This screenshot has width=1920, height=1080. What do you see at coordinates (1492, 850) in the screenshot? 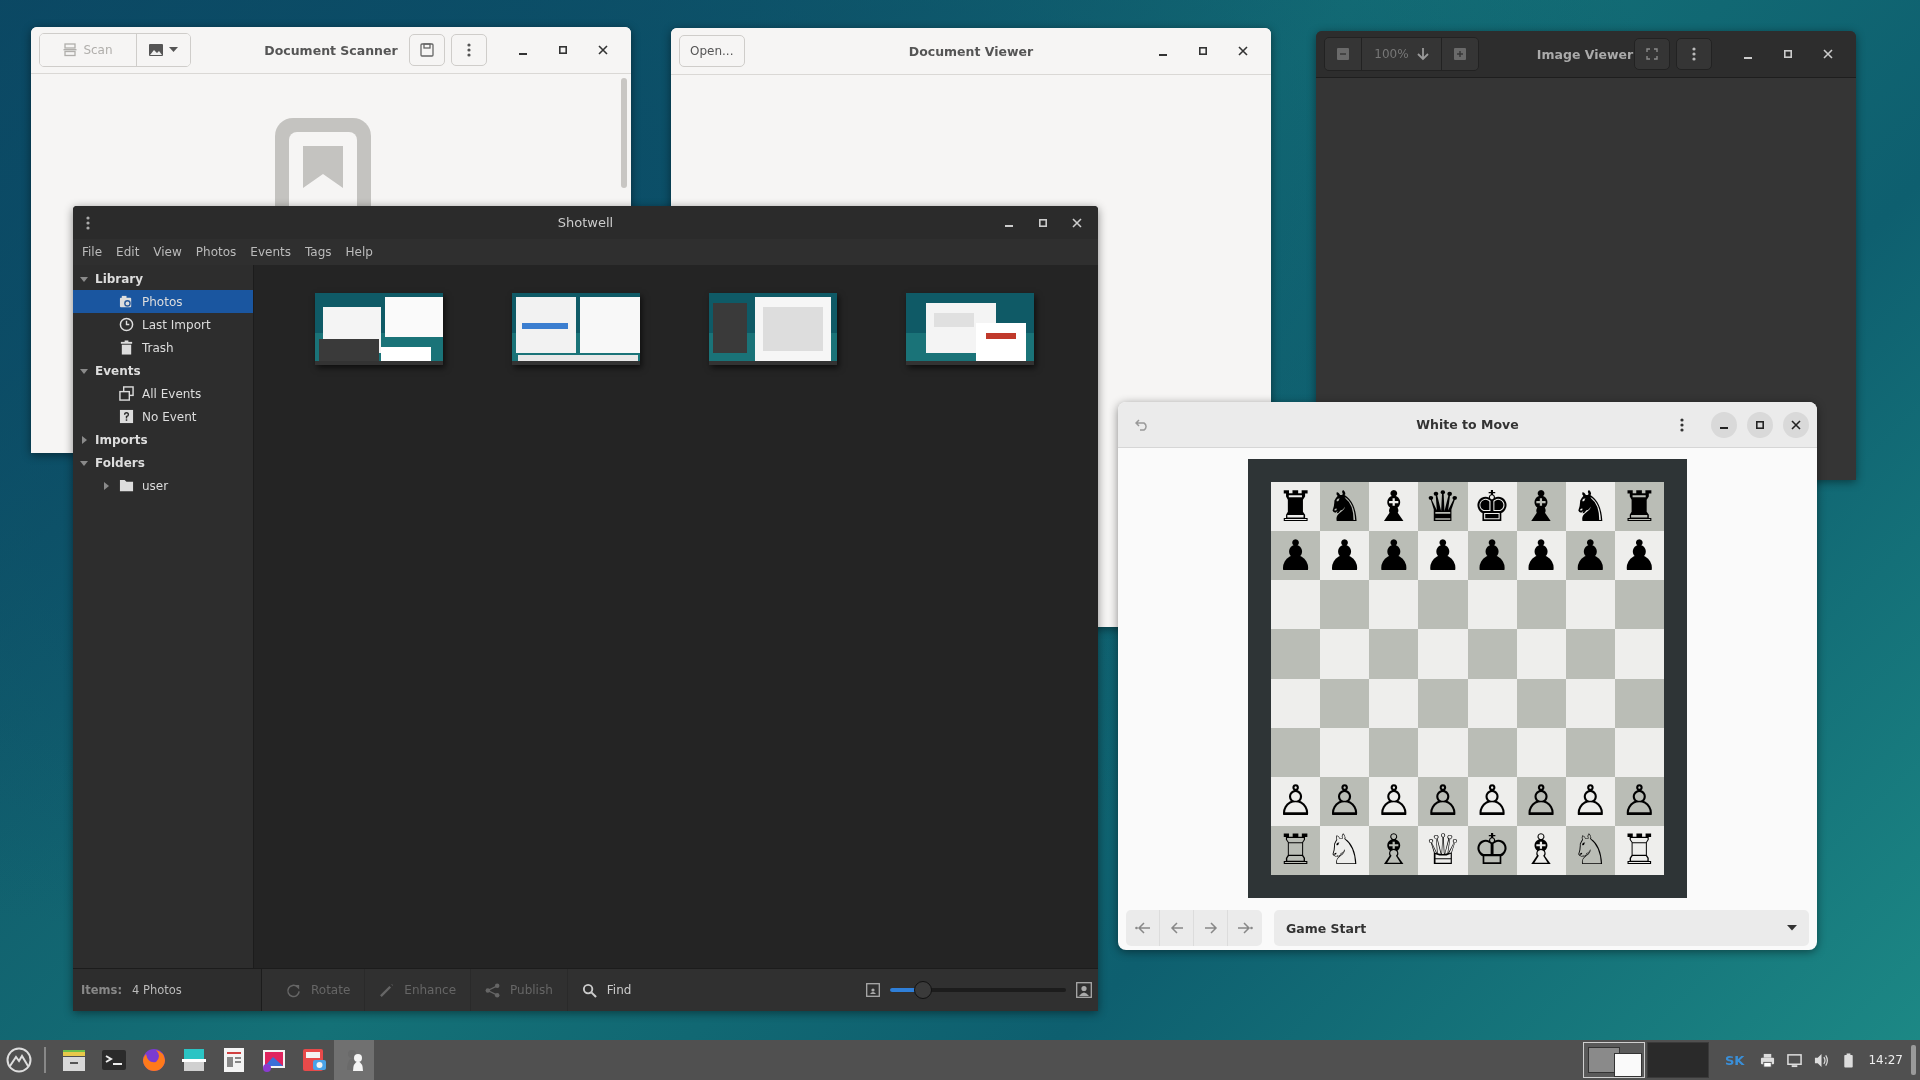
I see `board-square: ♔` at bounding box center [1492, 850].